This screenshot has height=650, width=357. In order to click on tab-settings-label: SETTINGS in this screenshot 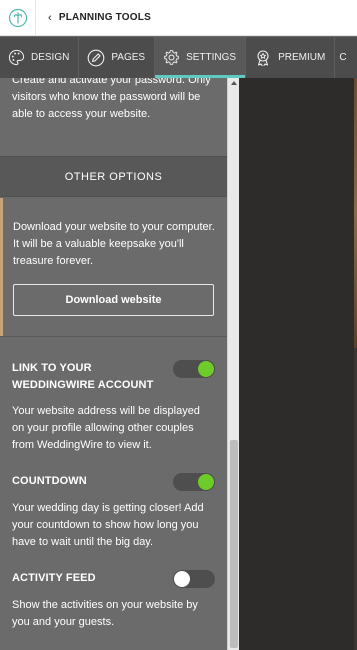, I will do `click(211, 57)`.